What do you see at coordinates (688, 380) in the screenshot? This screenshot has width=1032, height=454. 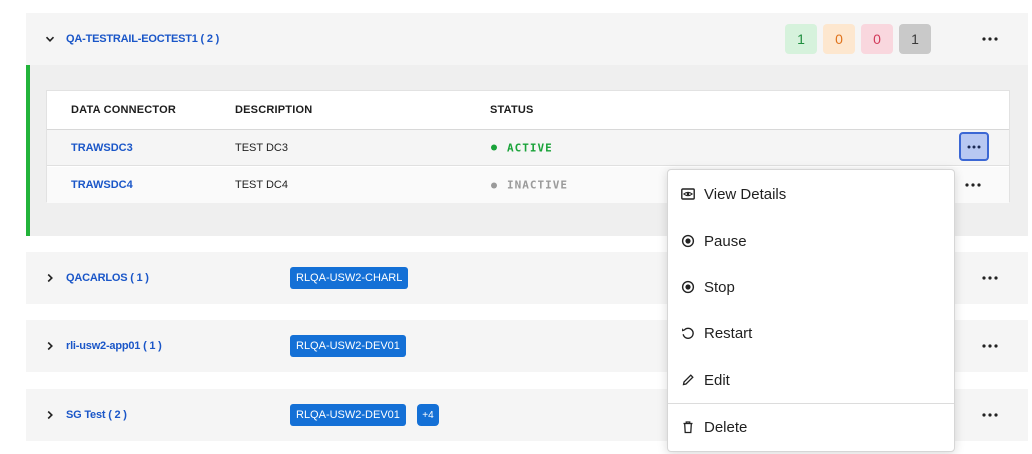 I see `pencil-icon` at bounding box center [688, 380].